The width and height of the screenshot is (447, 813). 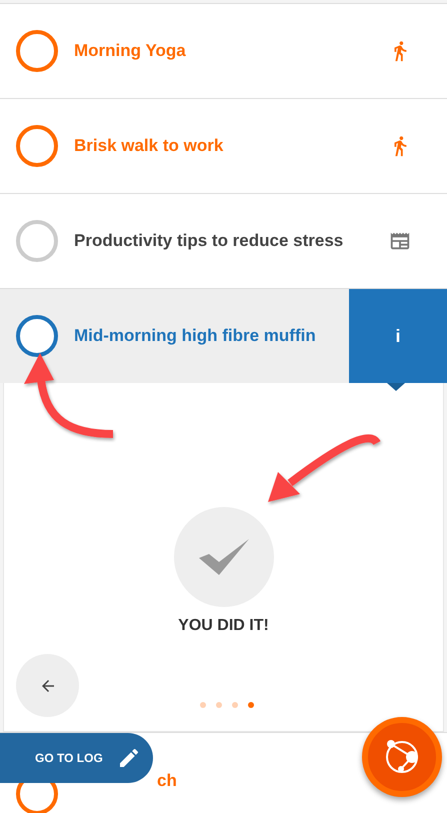 What do you see at coordinates (398, 336) in the screenshot?
I see `info-tab: i` at bounding box center [398, 336].